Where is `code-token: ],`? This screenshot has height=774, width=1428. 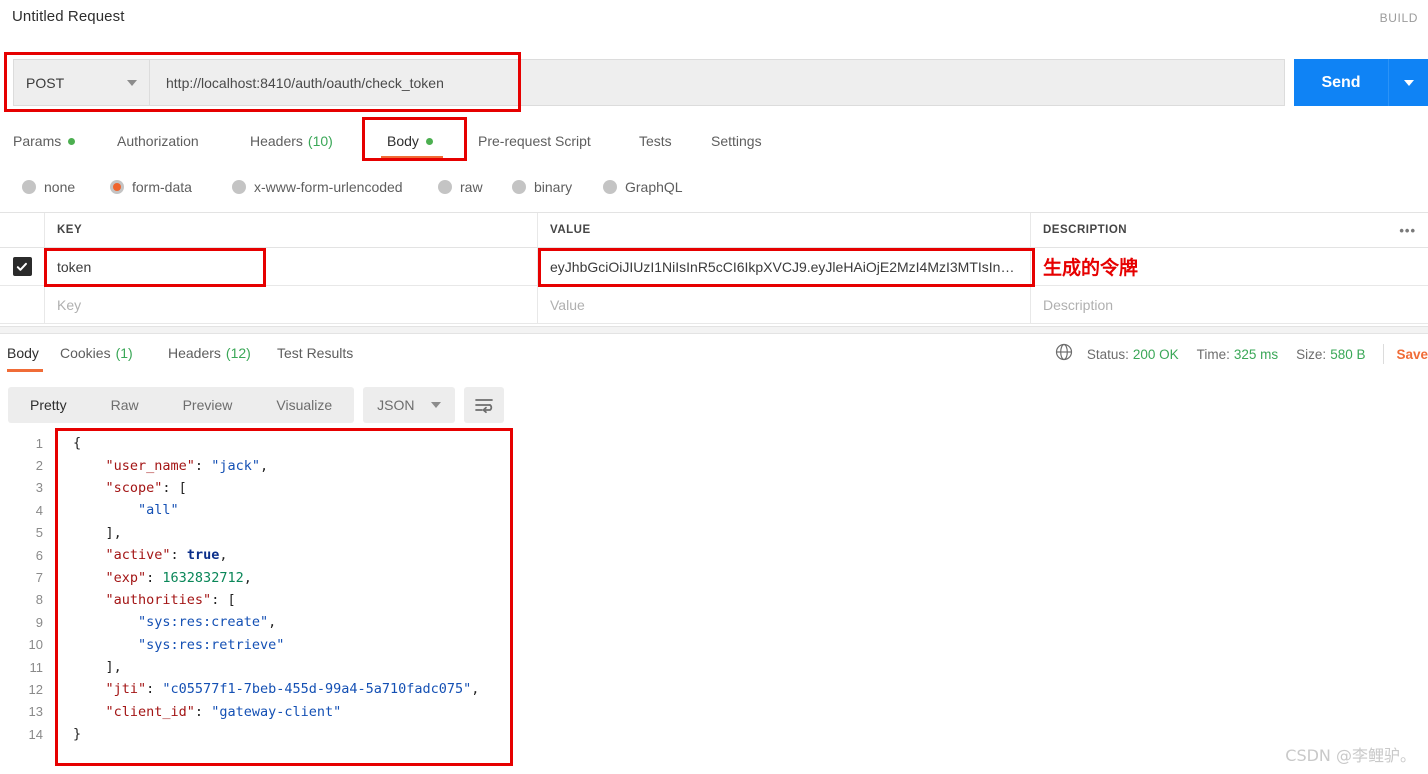 code-token: ], is located at coordinates (97, 667).